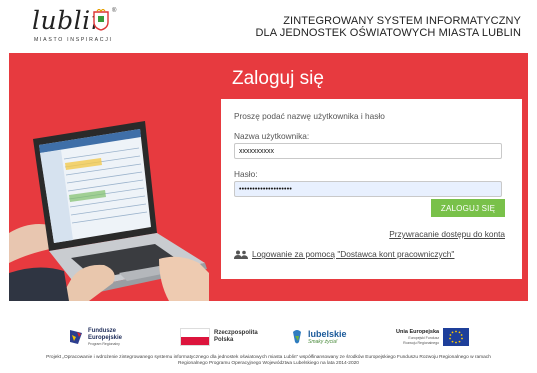 The width and height of the screenshot is (537, 373). I want to click on ue-line3: Rozwoju Regionalnego, so click(421, 342).